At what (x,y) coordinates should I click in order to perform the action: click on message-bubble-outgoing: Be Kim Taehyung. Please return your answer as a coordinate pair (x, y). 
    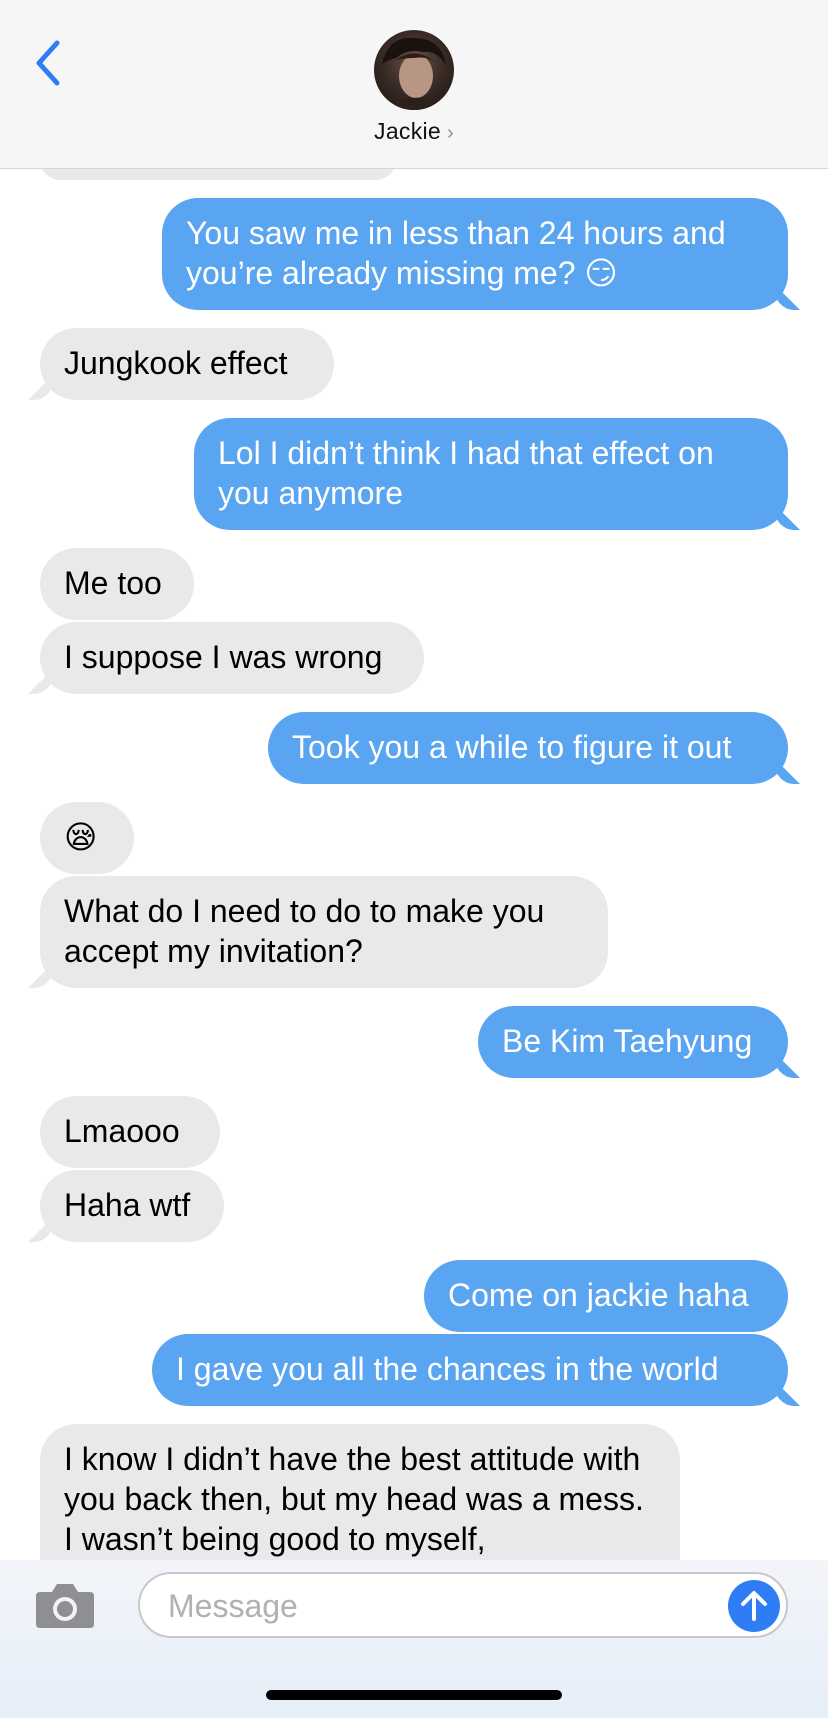
    Looking at the image, I should click on (633, 1042).